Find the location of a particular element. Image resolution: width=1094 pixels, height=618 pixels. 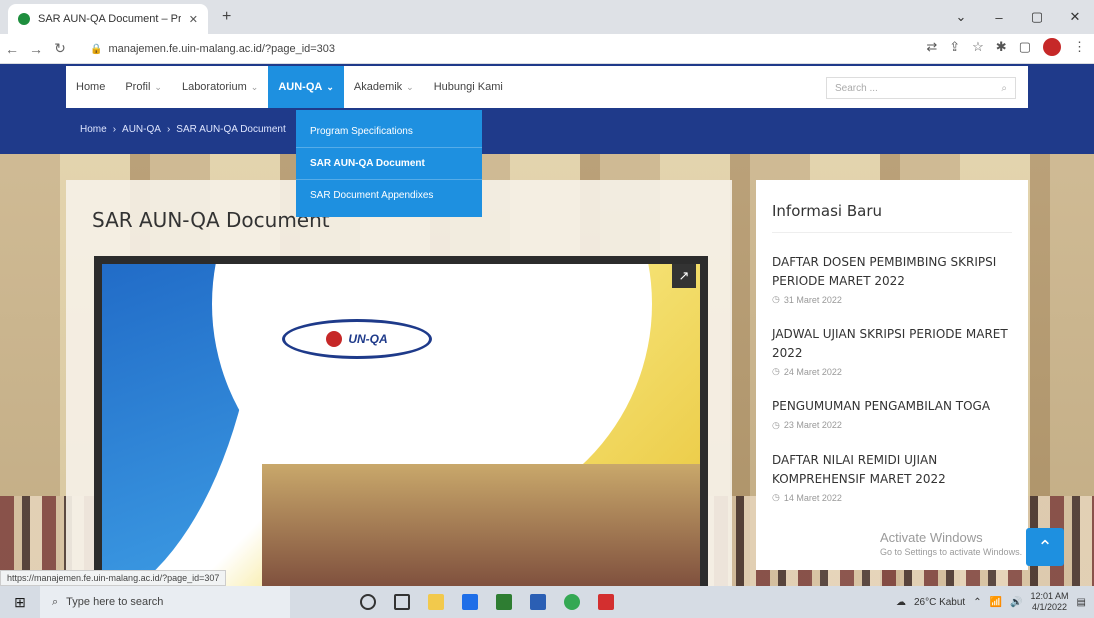

chrome-icon is located at coordinates (572, 602).